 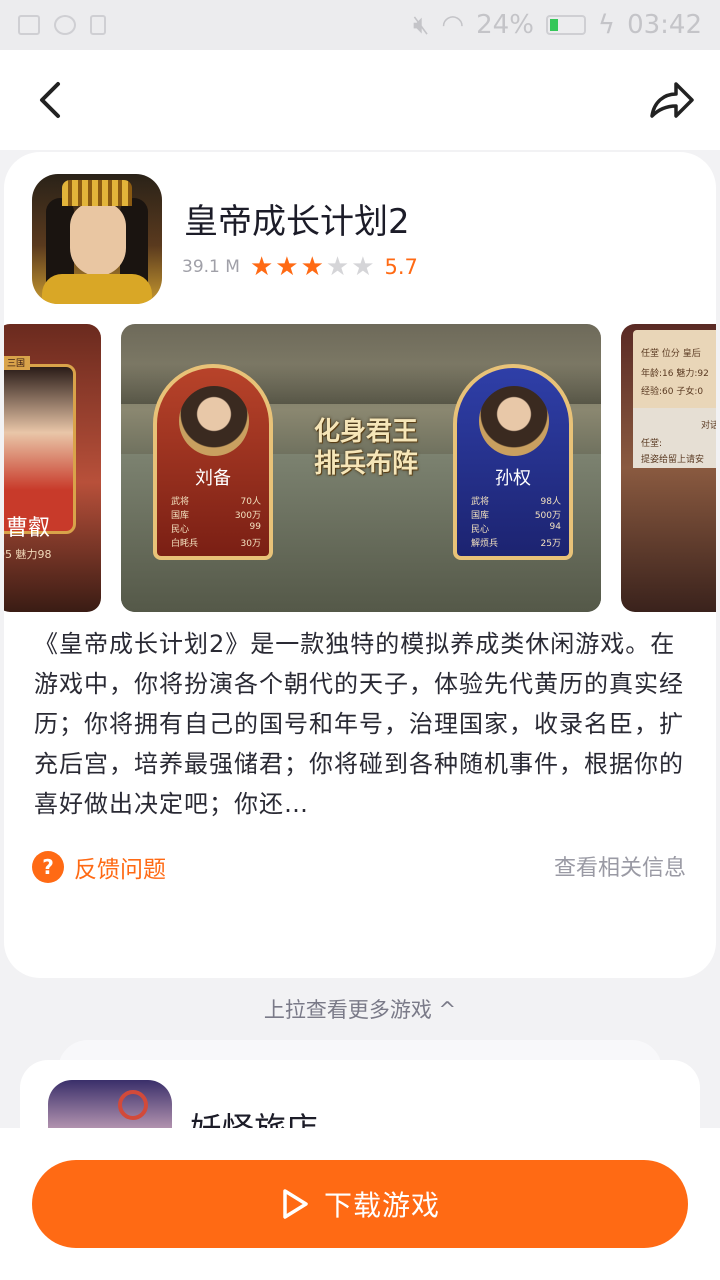 I want to click on gallery-icon, so click(x=29, y=25).